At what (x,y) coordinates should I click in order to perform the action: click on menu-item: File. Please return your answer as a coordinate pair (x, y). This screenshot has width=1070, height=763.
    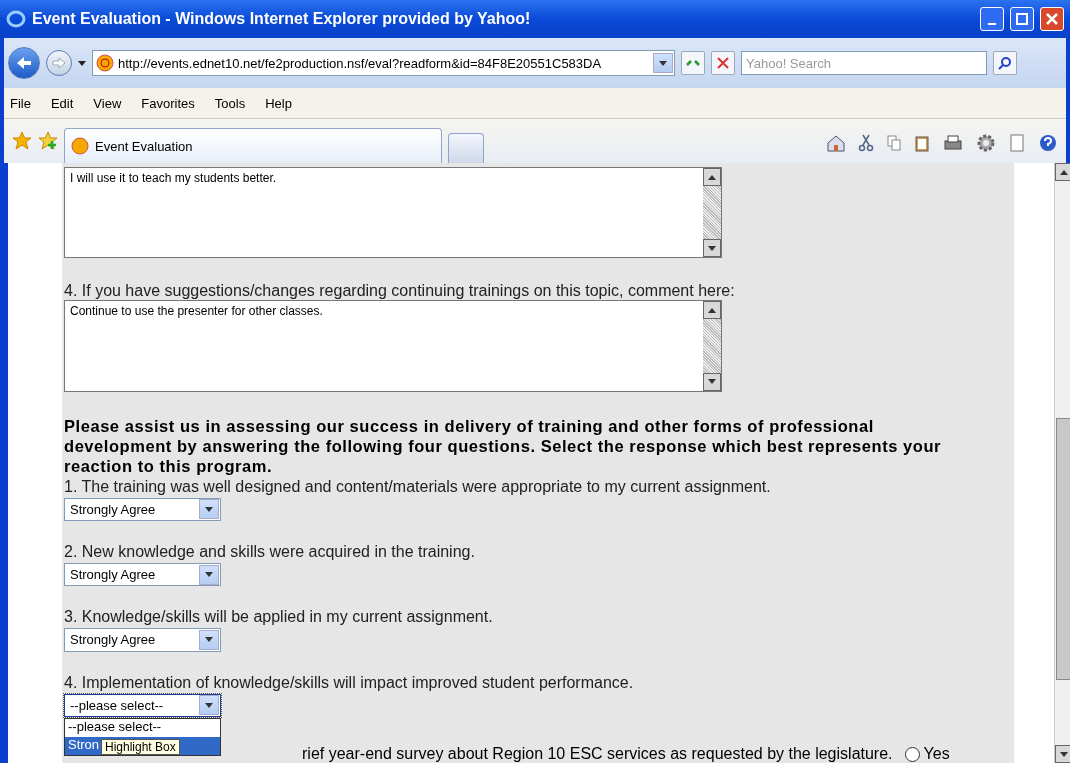
    Looking at the image, I should click on (20, 103).